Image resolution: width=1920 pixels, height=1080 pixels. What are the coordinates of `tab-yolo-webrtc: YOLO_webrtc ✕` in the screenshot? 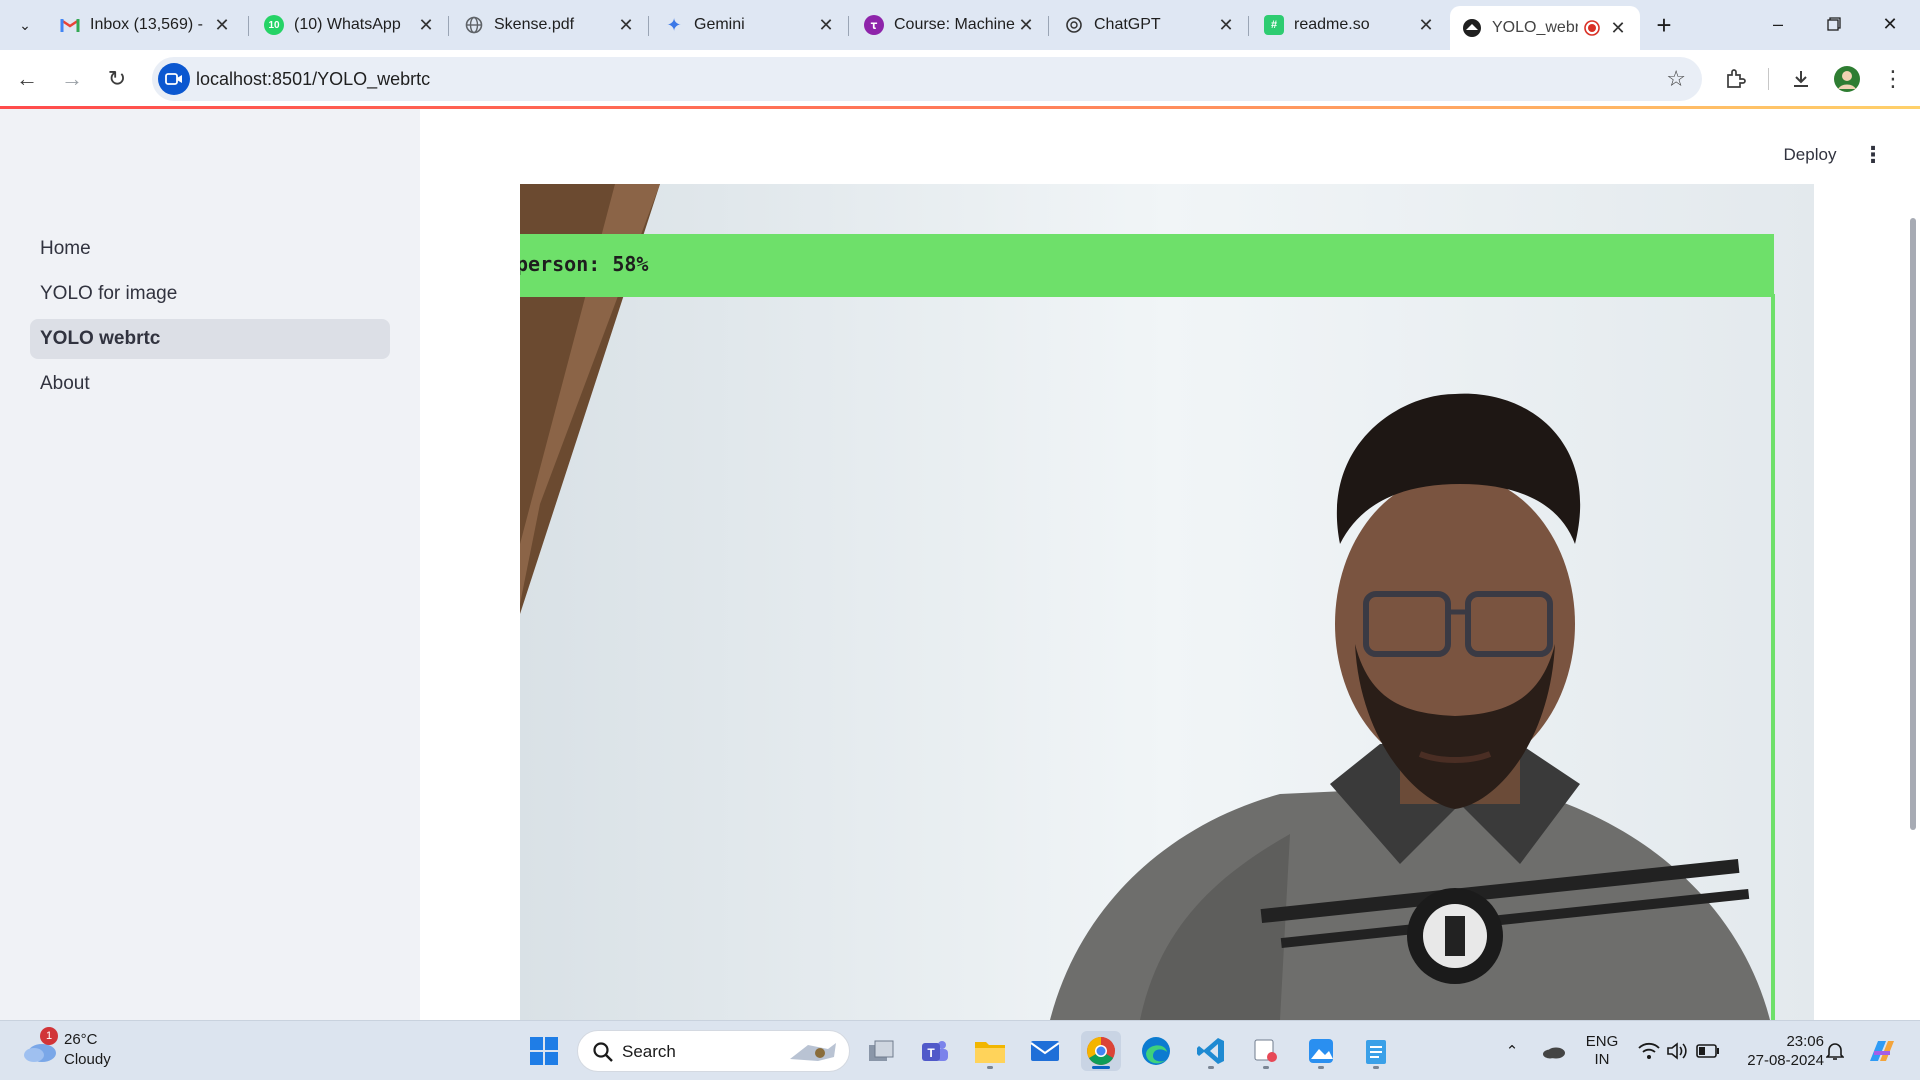 It's located at (1545, 28).